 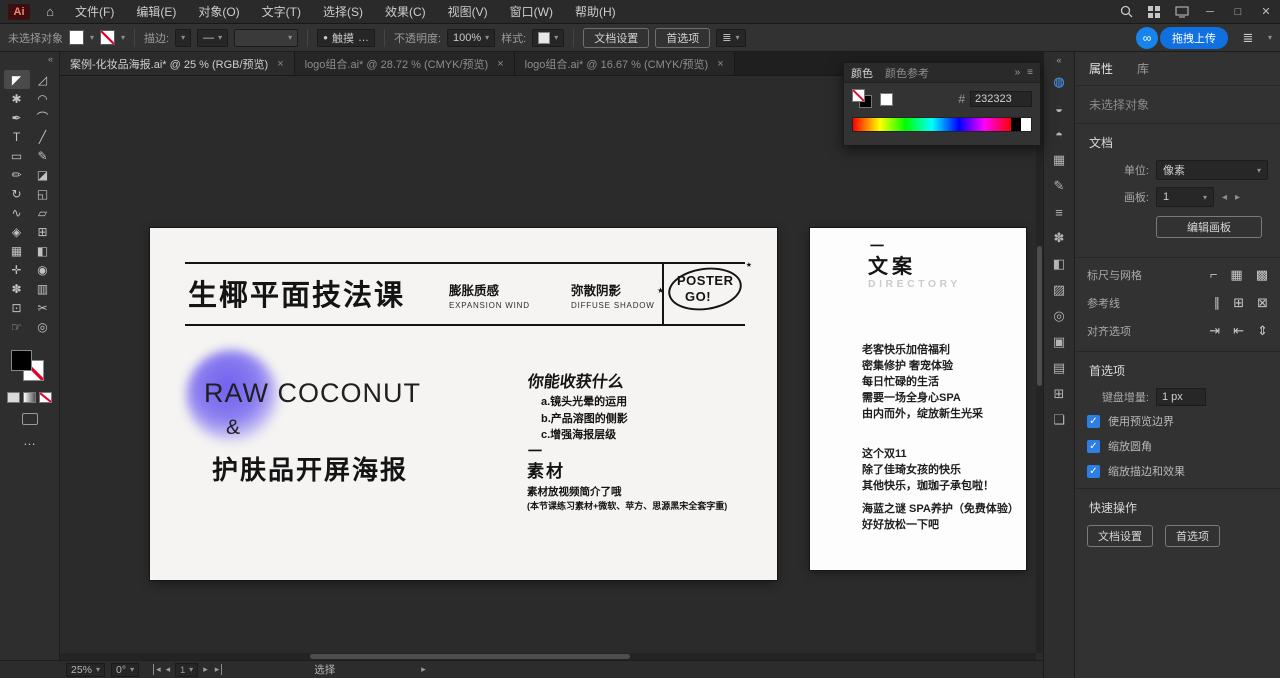 What do you see at coordinates (1248, 38) in the screenshot?
I see `plugin-history-icon: ≣` at bounding box center [1248, 38].